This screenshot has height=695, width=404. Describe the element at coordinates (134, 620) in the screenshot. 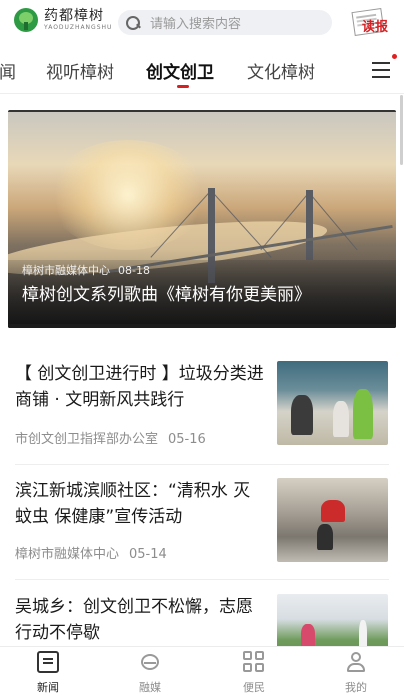

I see `news-title: 吴城乡：创文创卫不松懈，志愿行动不停歇` at that location.